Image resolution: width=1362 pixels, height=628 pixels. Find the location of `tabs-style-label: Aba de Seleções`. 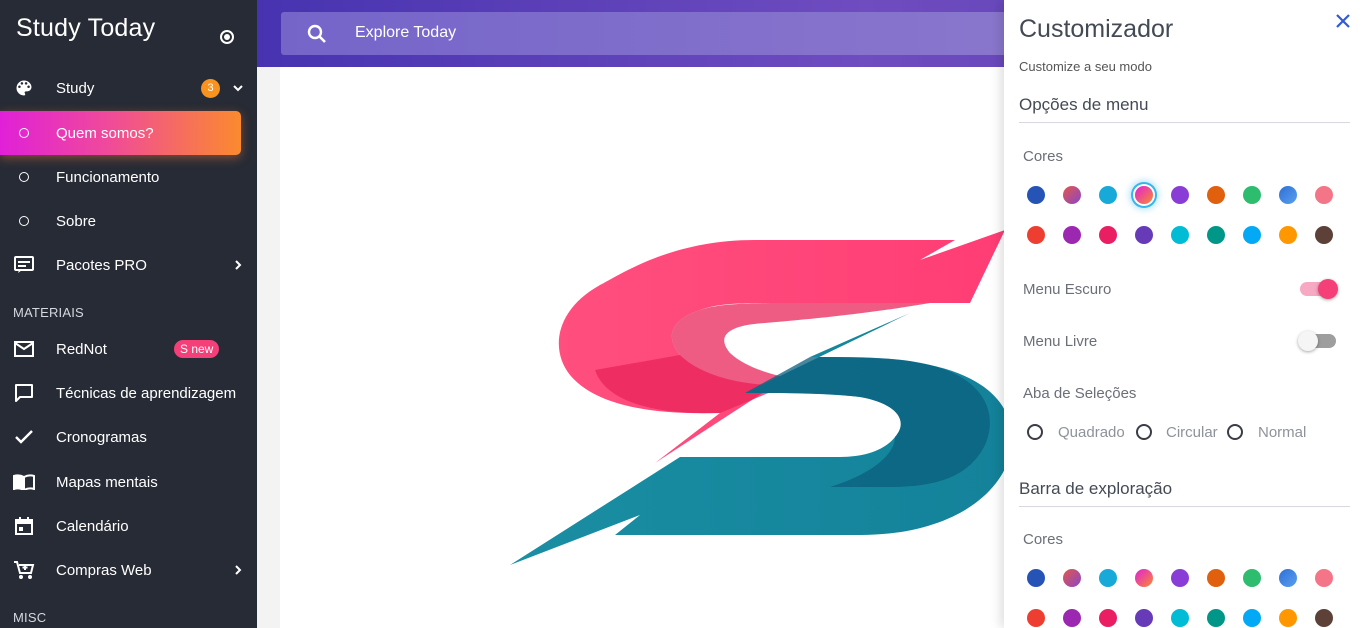

tabs-style-label: Aba de Seleções is located at coordinates (1080, 393).